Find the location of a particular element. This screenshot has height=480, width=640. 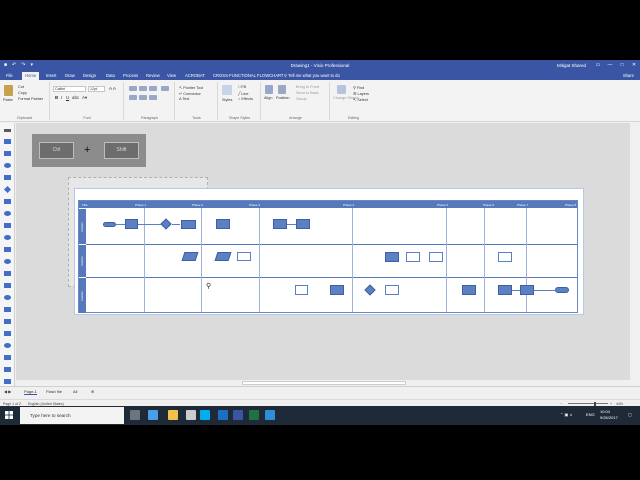

strikethrough-icon: abc is located at coordinates (75, 97).